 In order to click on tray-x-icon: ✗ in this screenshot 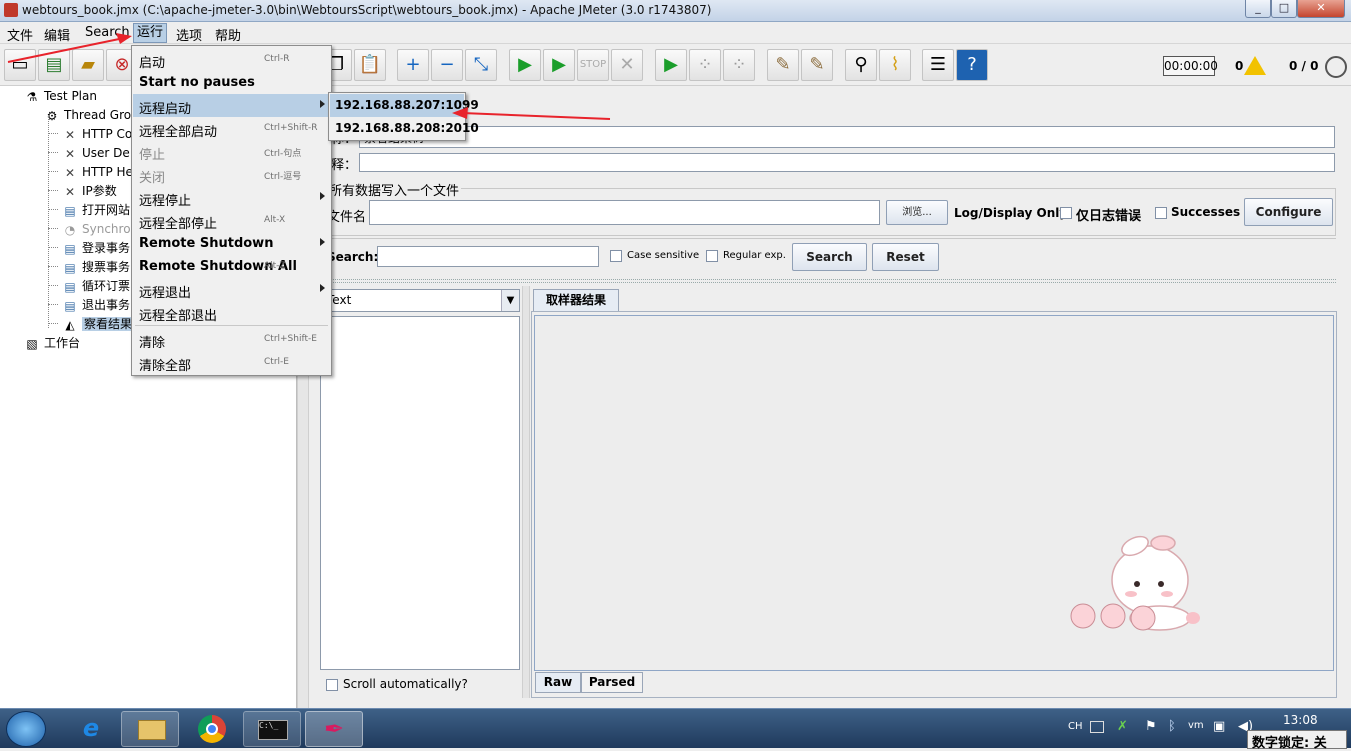, I will do `click(1122, 726)`.